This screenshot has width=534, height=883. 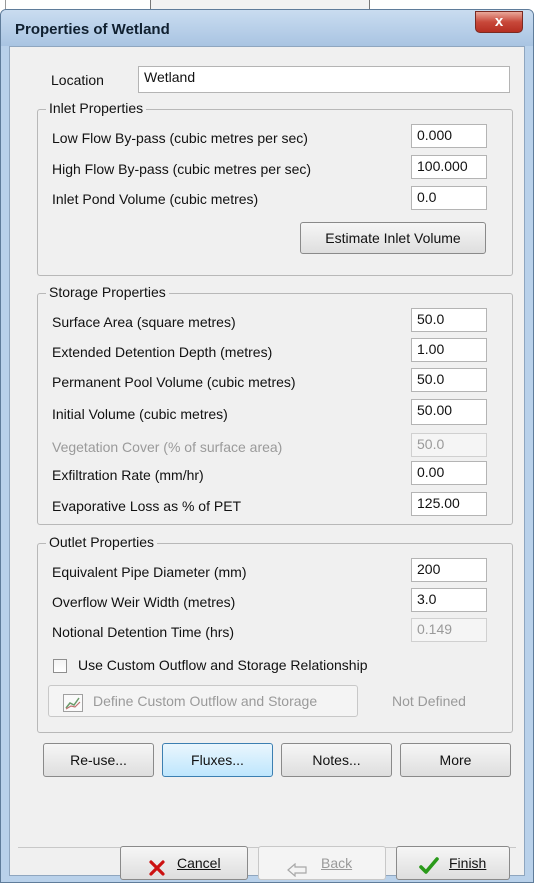 I want to click on location-label: Location, so click(x=77, y=80).